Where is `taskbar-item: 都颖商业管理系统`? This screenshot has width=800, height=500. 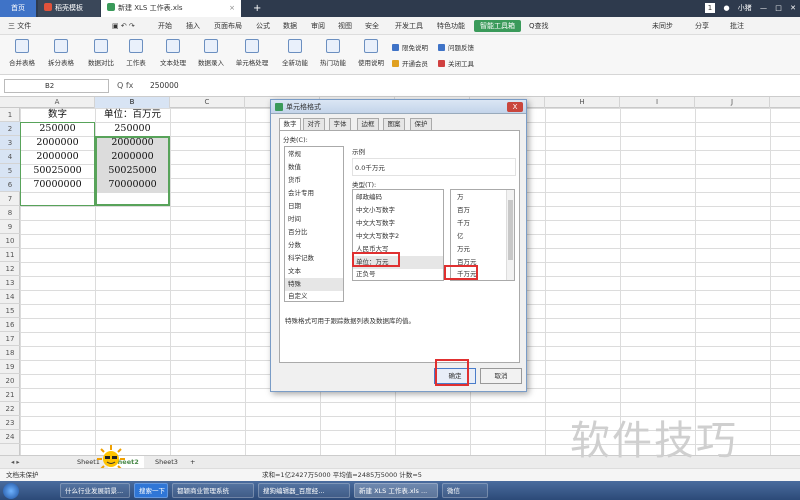
taskbar-item: 都颖商业管理系统 is located at coordinates (213, 490).